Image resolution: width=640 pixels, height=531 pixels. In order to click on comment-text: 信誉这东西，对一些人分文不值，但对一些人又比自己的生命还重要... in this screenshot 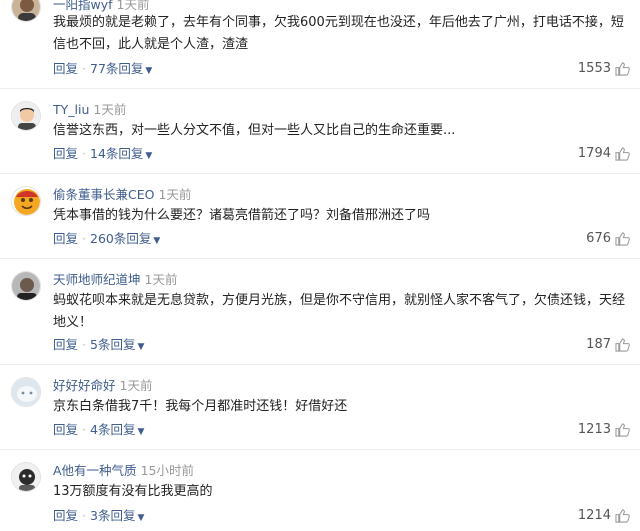, I will do `click(254, 130)`.